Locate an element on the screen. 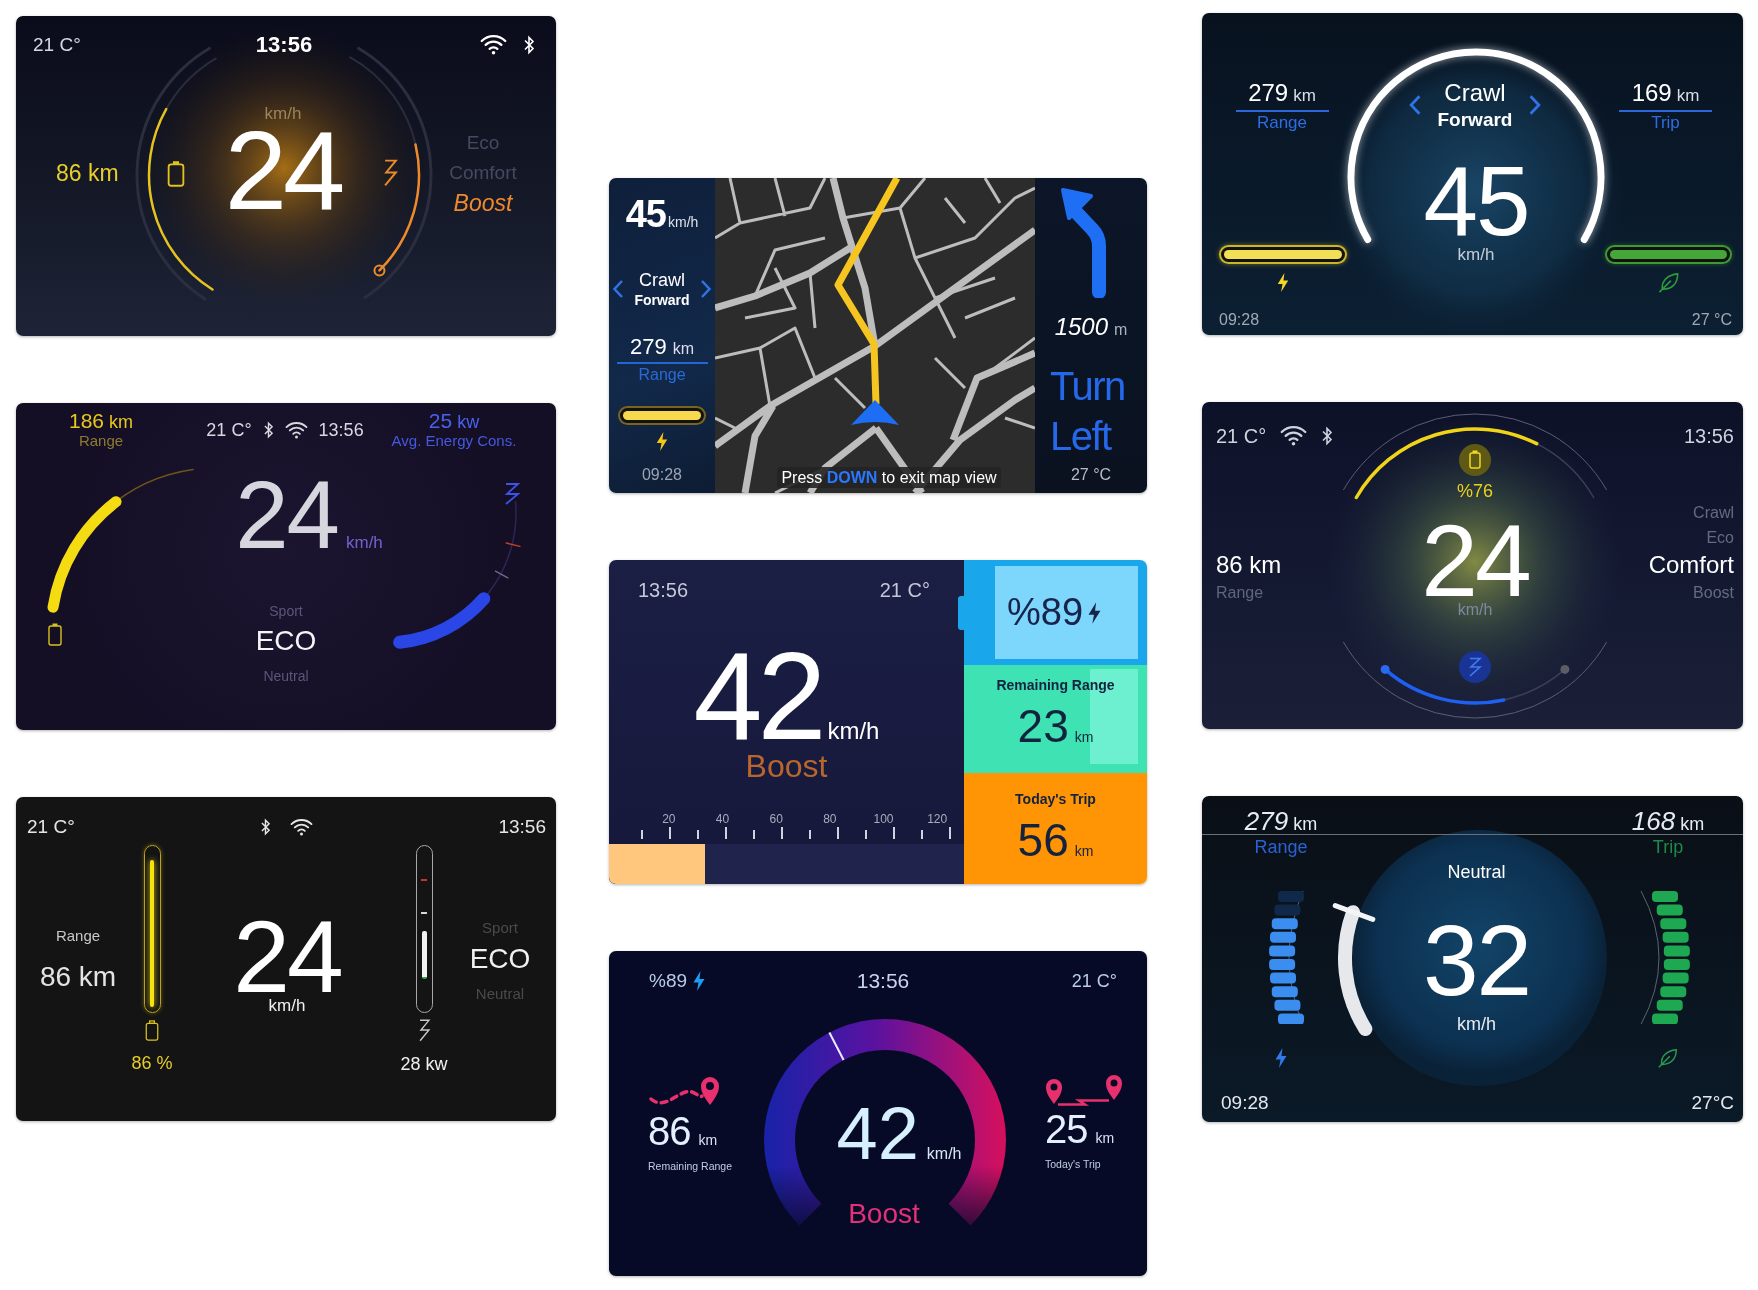 The image size is (1758, 1290). trip-label: Trip is located at coordinates (1665, 123).